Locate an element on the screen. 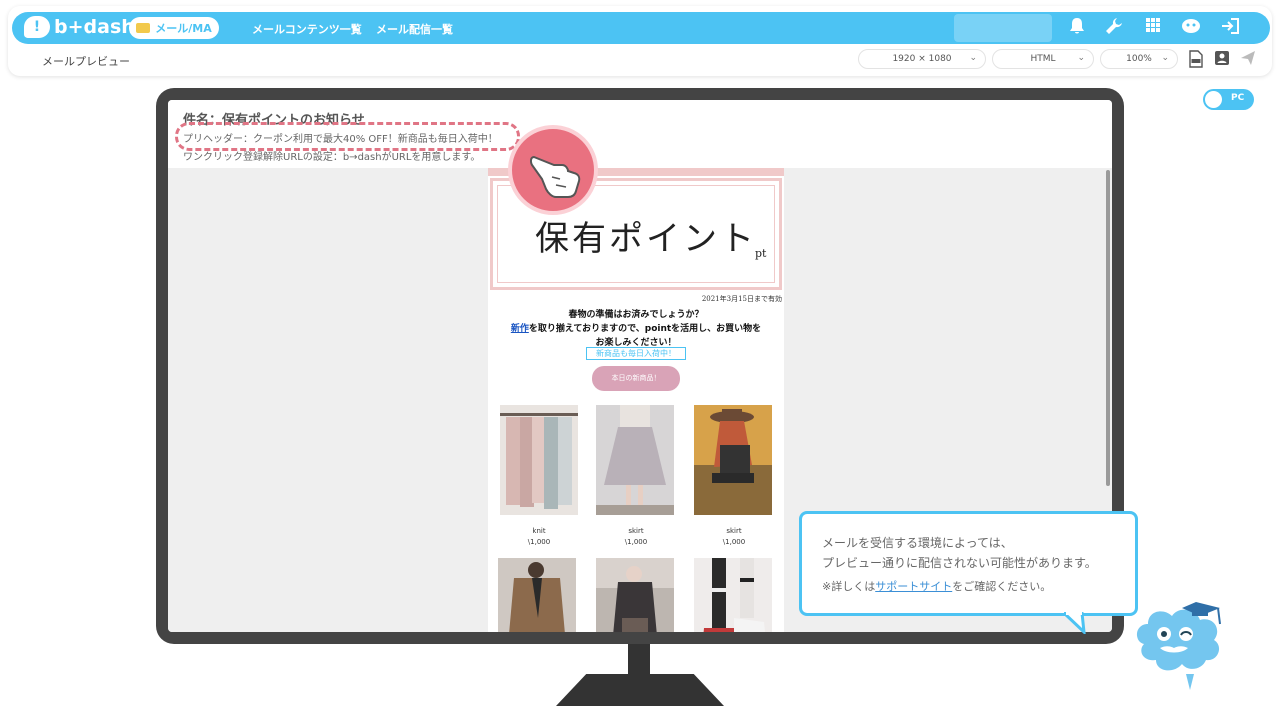 The width and height of the screenshot is (1280, 720). logout-icon is located at coordinates (1230, 28).